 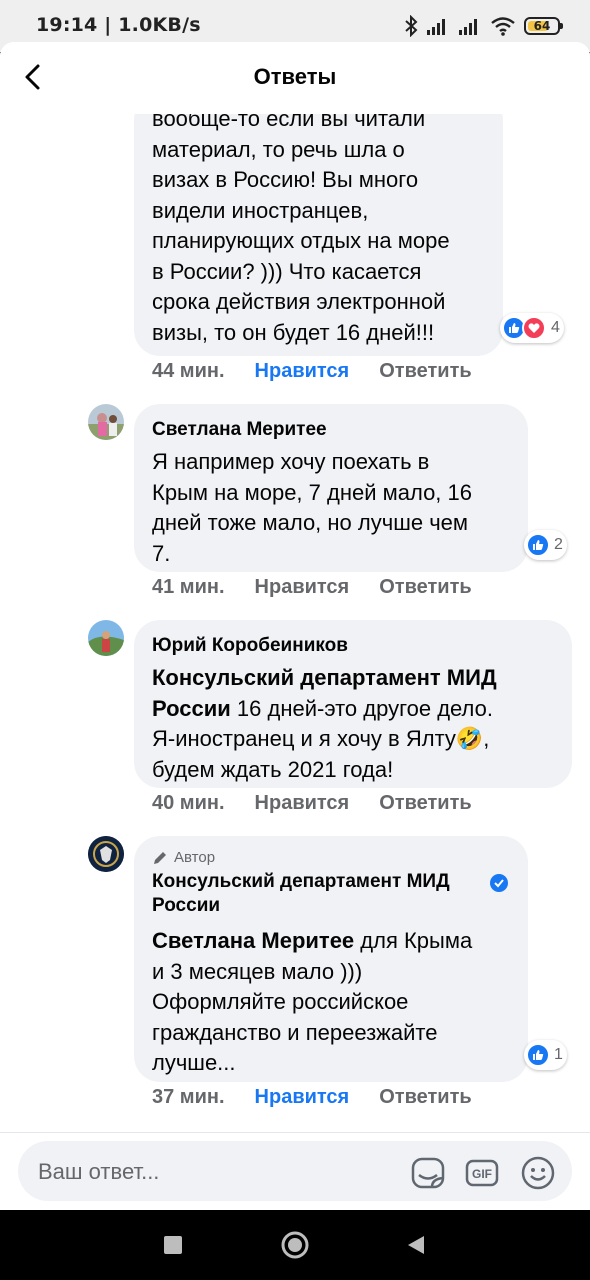 I want to click on status-time: 19:14 | 1.0KB/s, so click(x=118, y=25).